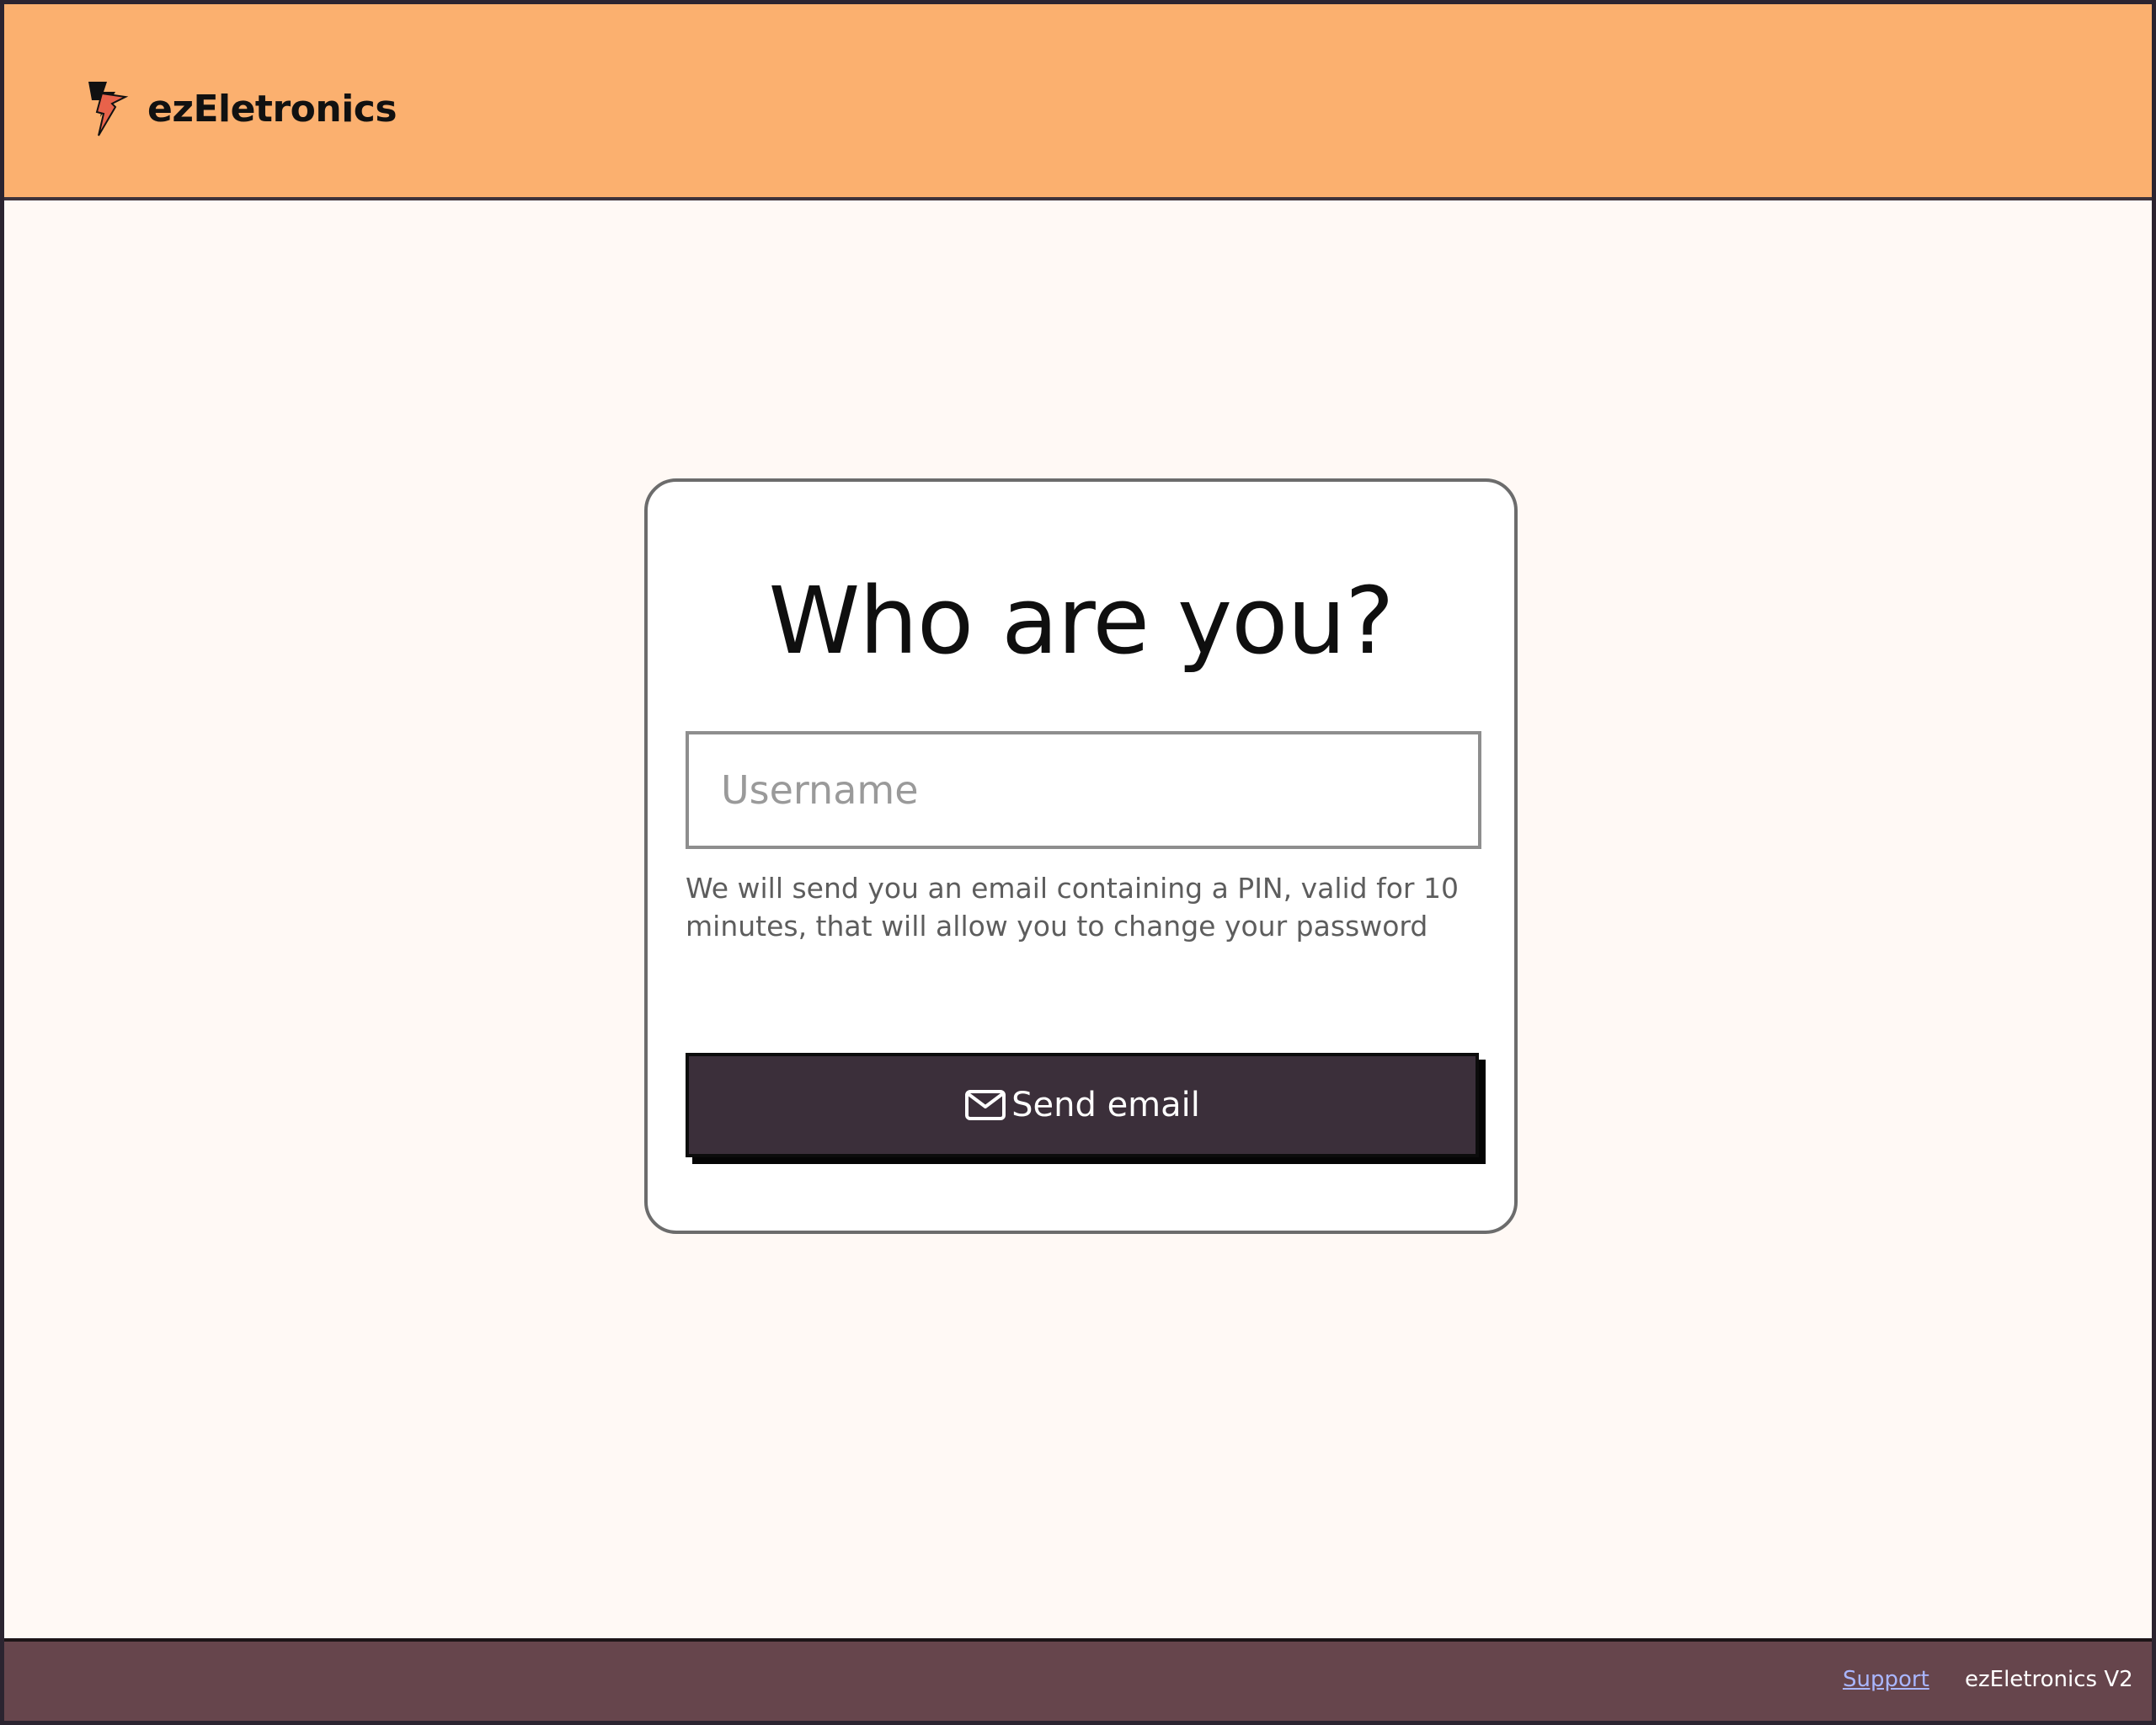 The image size is (2156, 1725). What do you see at coordinates (1078, 1679) in the screenshot?
I see `footer: Support ezEletronics V2` at bounding box center [1078, 1679].